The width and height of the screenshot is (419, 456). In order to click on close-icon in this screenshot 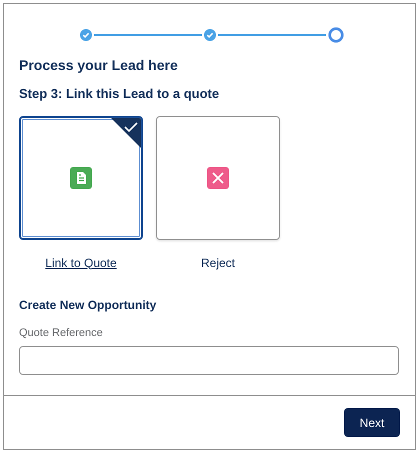, I will do `click(218, 177)`.